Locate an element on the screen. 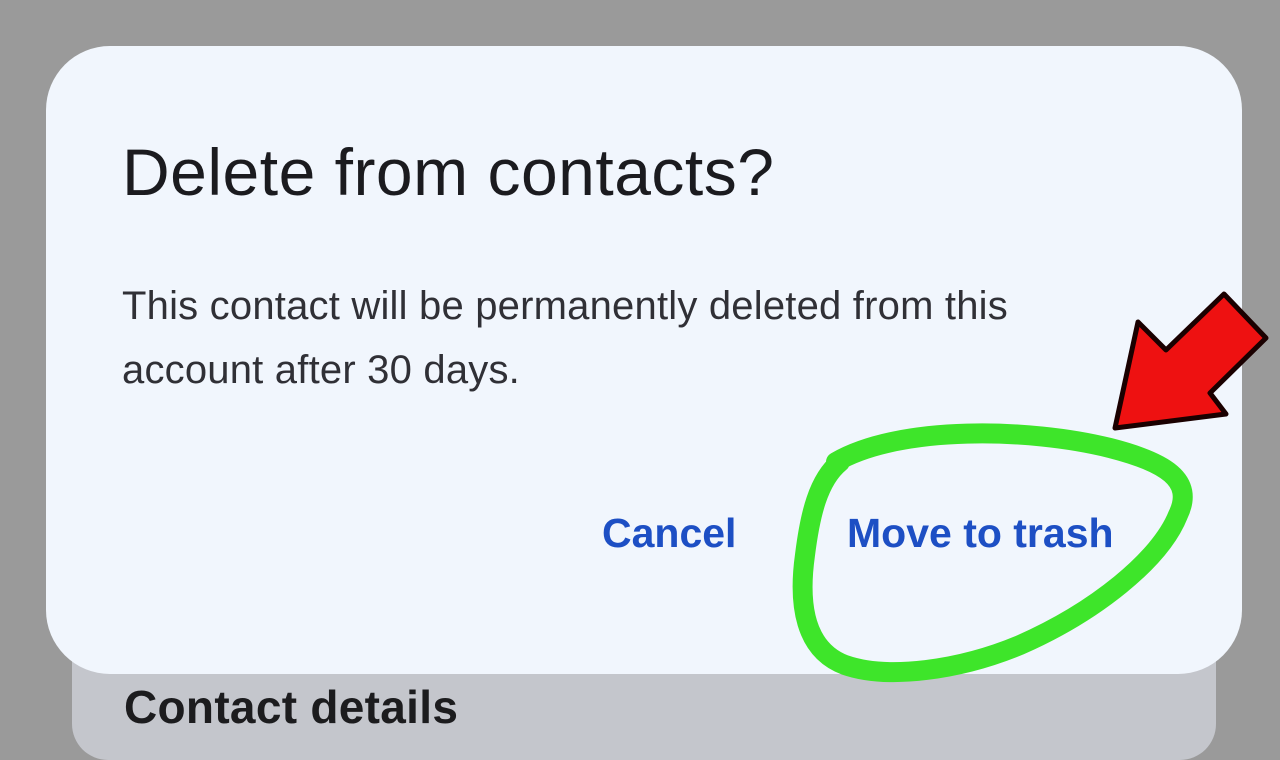 This screenshot has width=1280, height=760. cancel-button: Cancel is located at coordinates (669, 533).